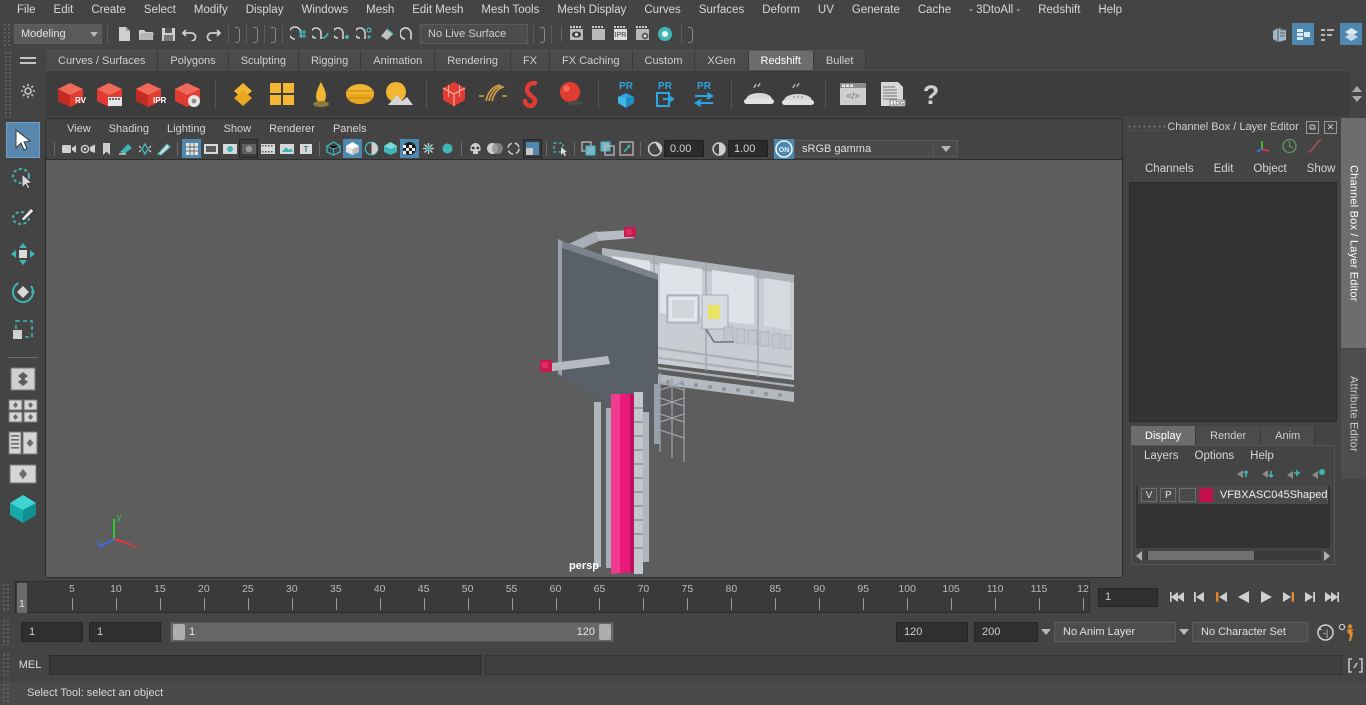 This screenshot has height=705, width=1366. What do you see at coordinates (211, 10) in the screenshot?
I see `menu-item-modify: Modify` at bounding box center [211, 10].